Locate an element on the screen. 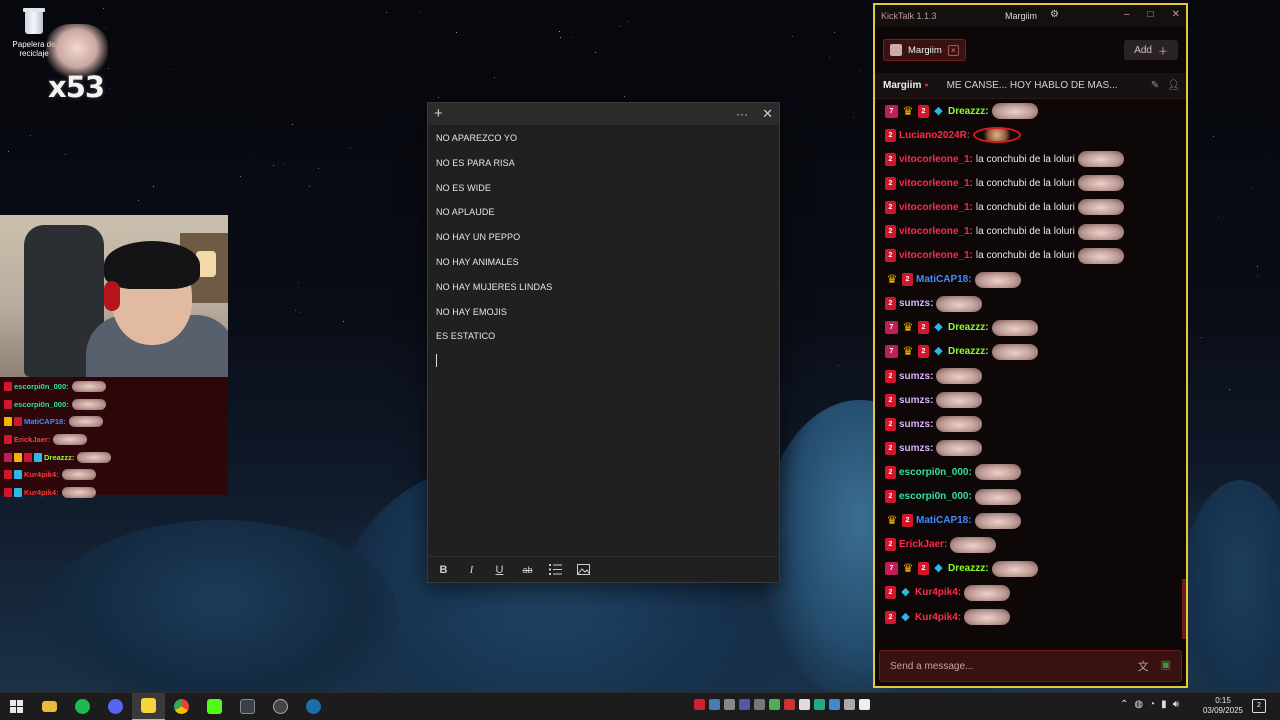 The height and width of the screenshot is (720, 1280). pin-icon: ✎ is located at coordinates (1155, 85).